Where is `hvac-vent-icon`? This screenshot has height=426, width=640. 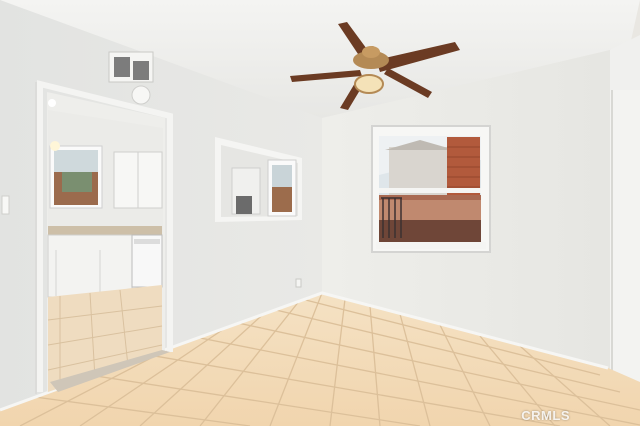 hvac-vent-icon is located at coordinates (131, 67).